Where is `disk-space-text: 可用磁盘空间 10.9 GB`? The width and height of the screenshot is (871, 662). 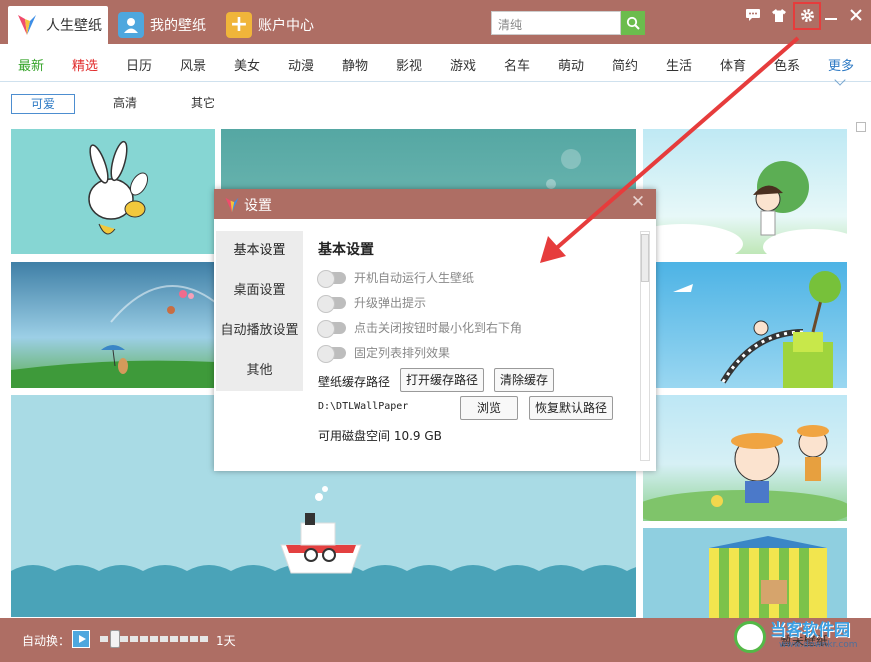 disk-space-text: 可用磁盘空间 10.9 GB is located at coordinates (380, 436).